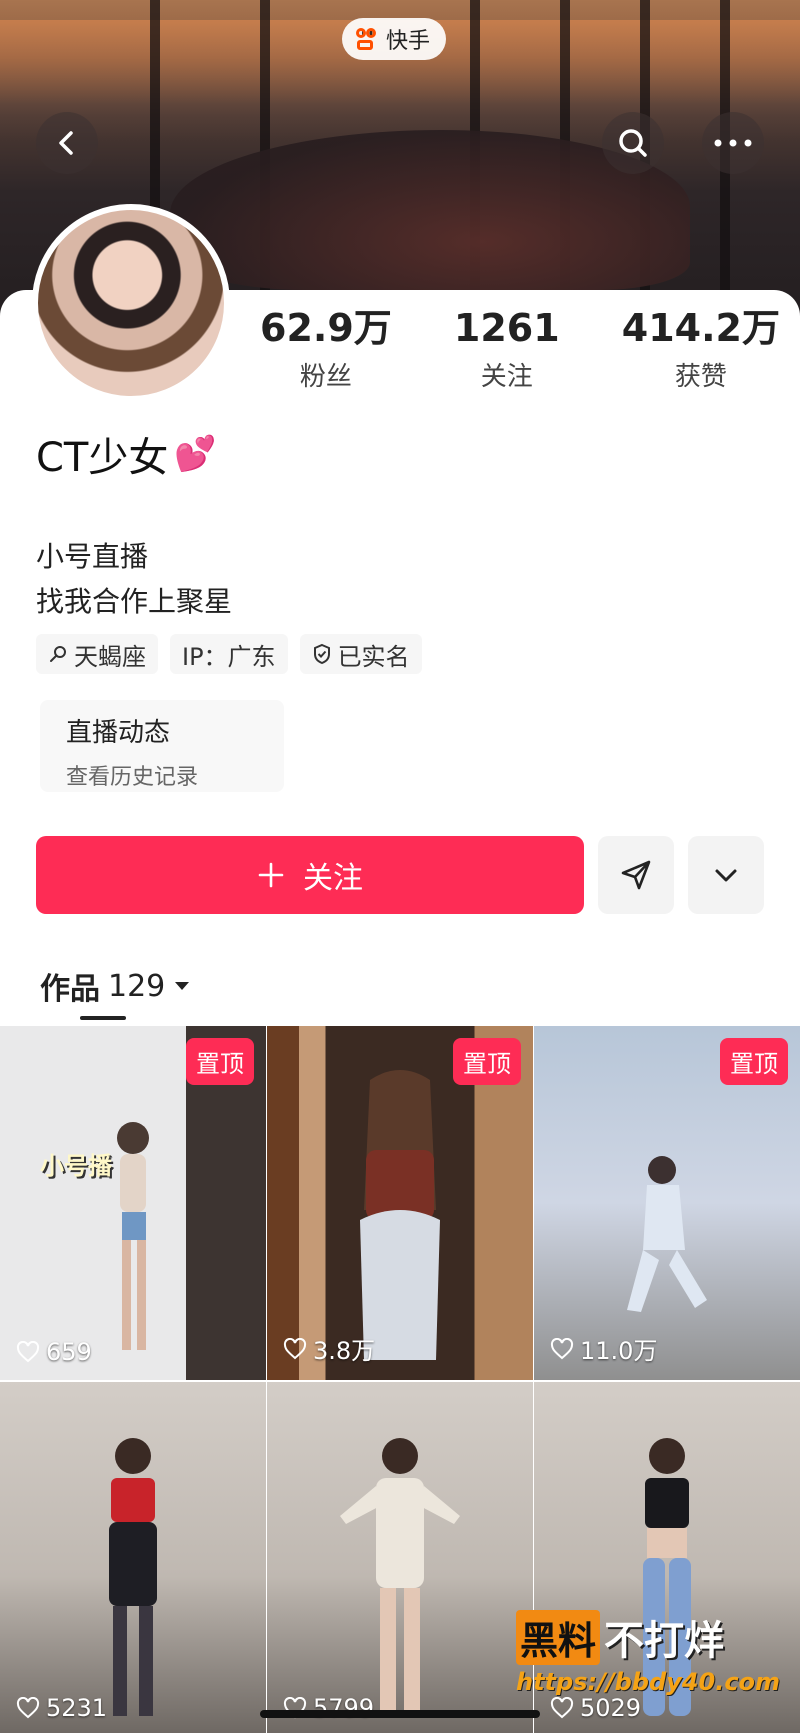 This screenshot has height=1733, width=800. I want to click on likes-count: 11.0万, so click(619, 1351).